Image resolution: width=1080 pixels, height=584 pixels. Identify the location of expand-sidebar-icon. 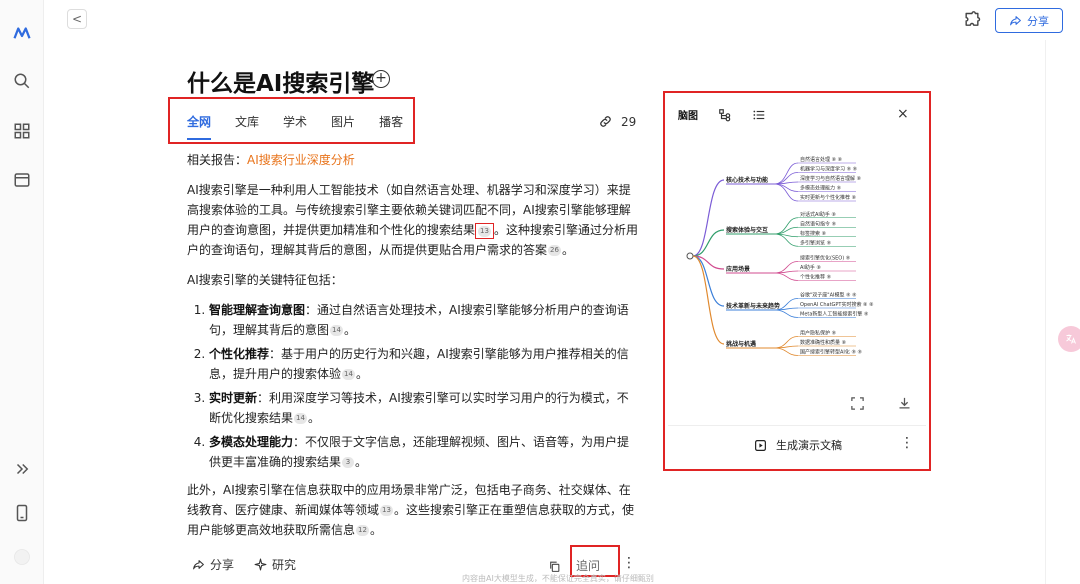
(22, 469).